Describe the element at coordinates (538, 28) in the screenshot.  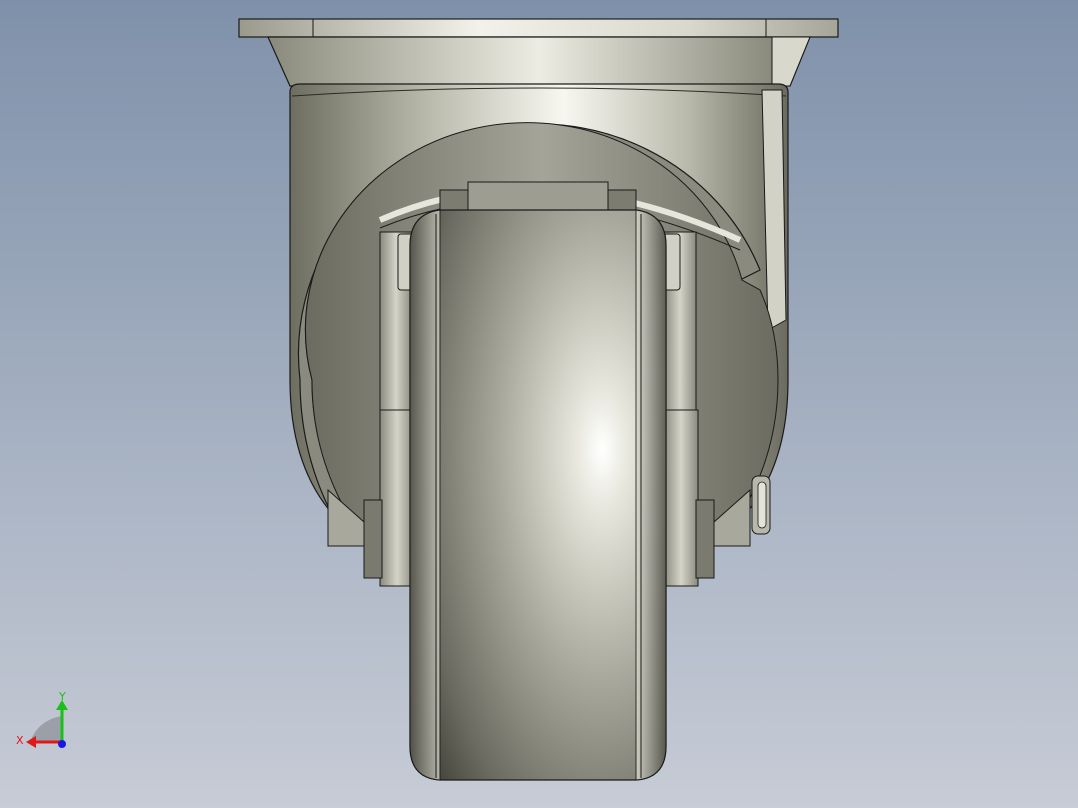
I see `mounting-plate` at that location.